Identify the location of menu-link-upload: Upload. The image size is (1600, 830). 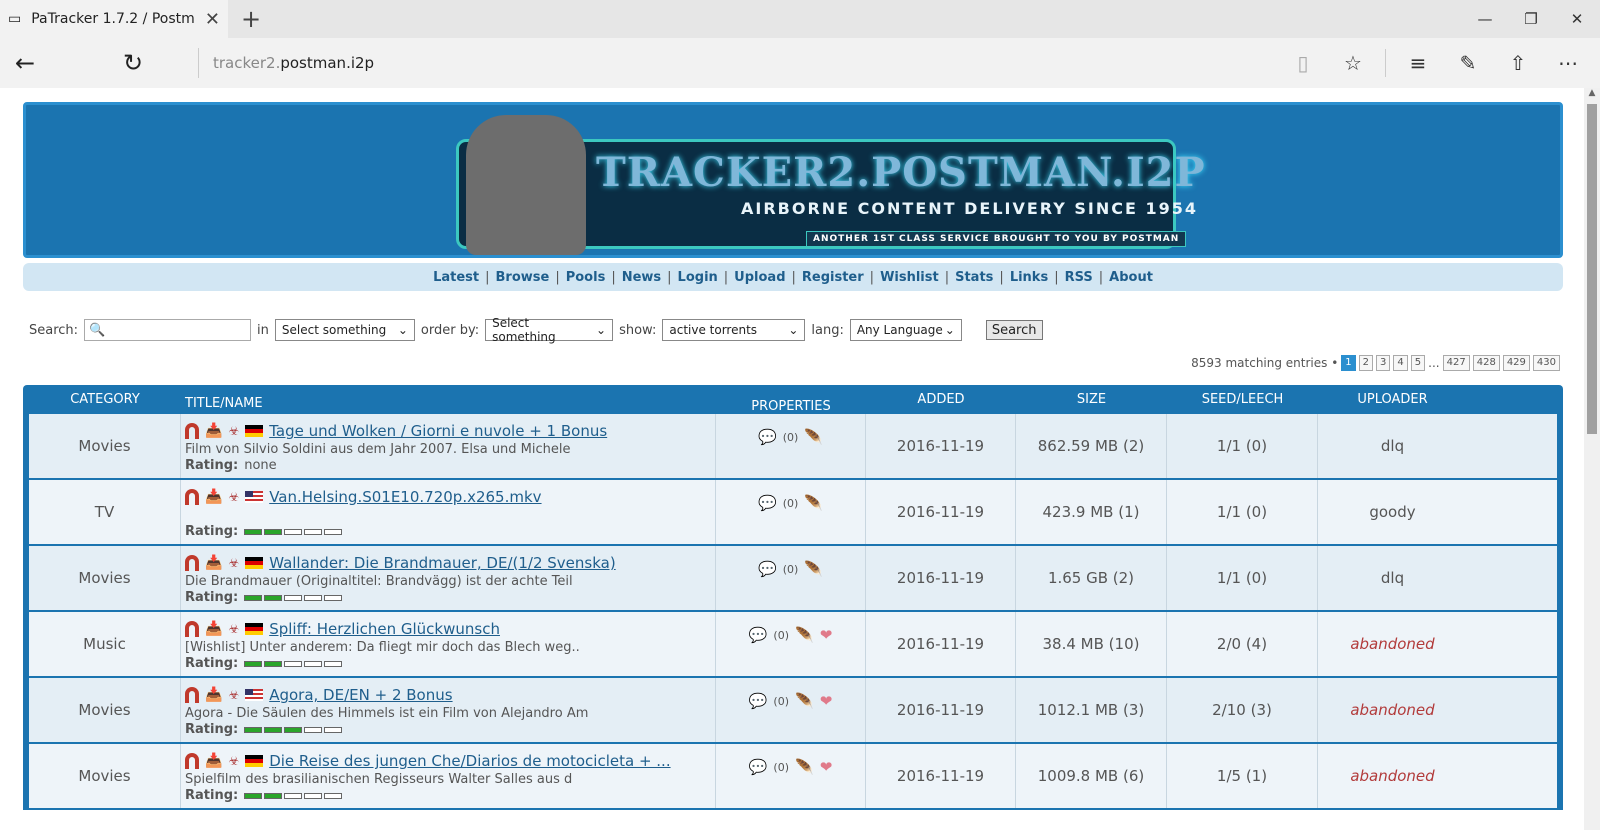
(759, 277).